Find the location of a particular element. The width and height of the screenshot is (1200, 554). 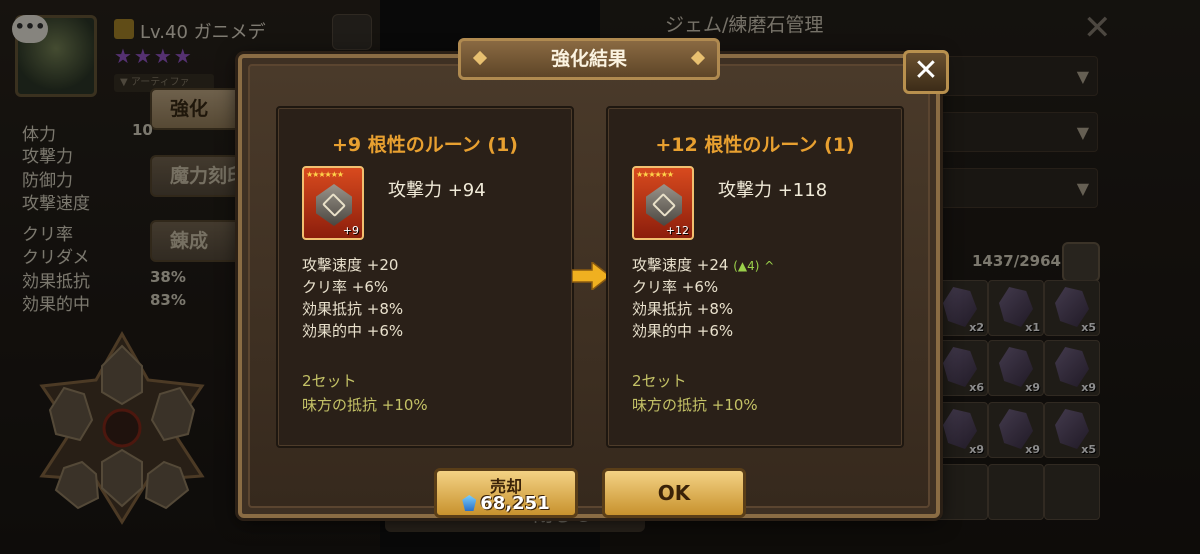

rune-icon-after: ★★★★★★ +12 is located at coordinates (663, 203).